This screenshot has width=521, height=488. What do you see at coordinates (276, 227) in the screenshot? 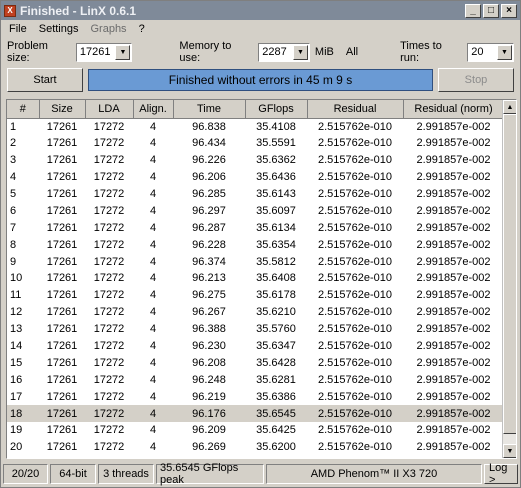
I see `table-cell: 35.6134` at bounding box center [276, 227].